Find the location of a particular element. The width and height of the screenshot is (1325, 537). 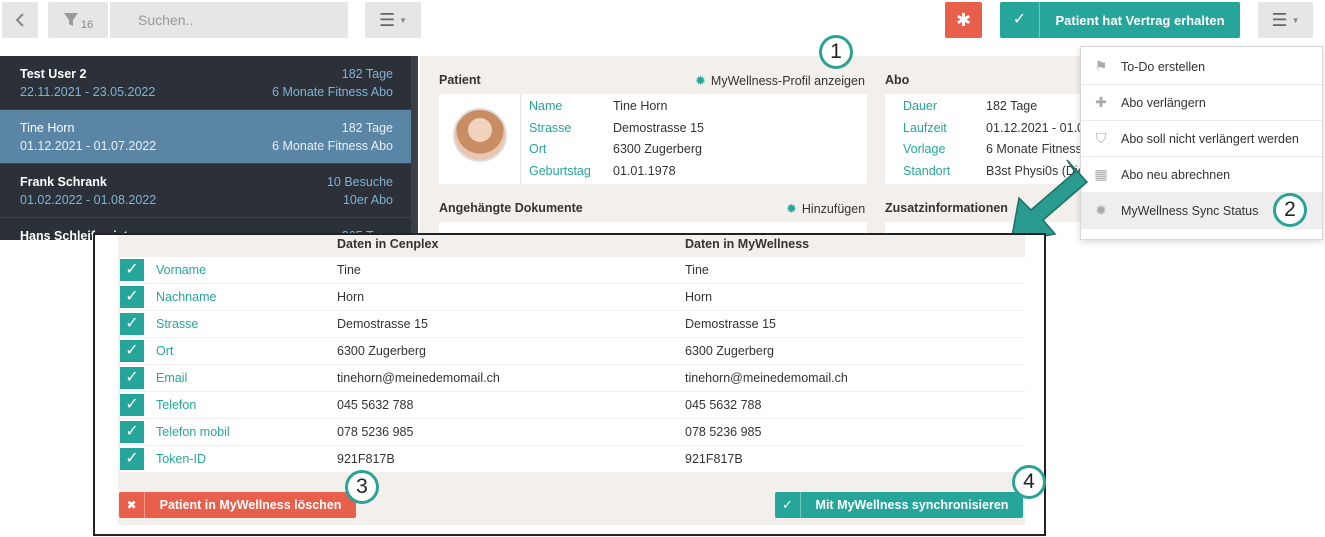

cenplex-value: Demostrasse 15 is located at coordinates (383, 324).